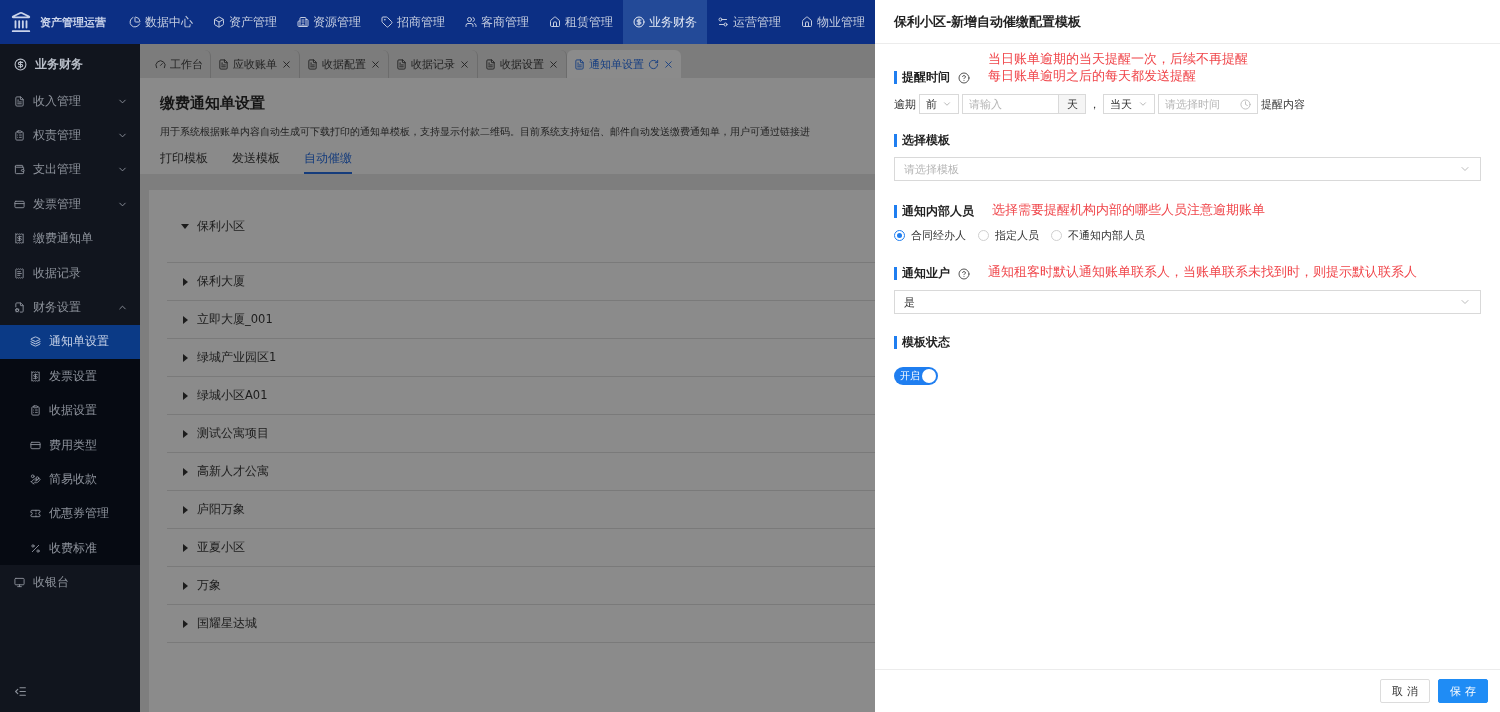 This screenshot has height=712, width=1500. Describe the element at coordinates (749, 22) in the screenshot. I see `nav-item: 运营管理` at that location.